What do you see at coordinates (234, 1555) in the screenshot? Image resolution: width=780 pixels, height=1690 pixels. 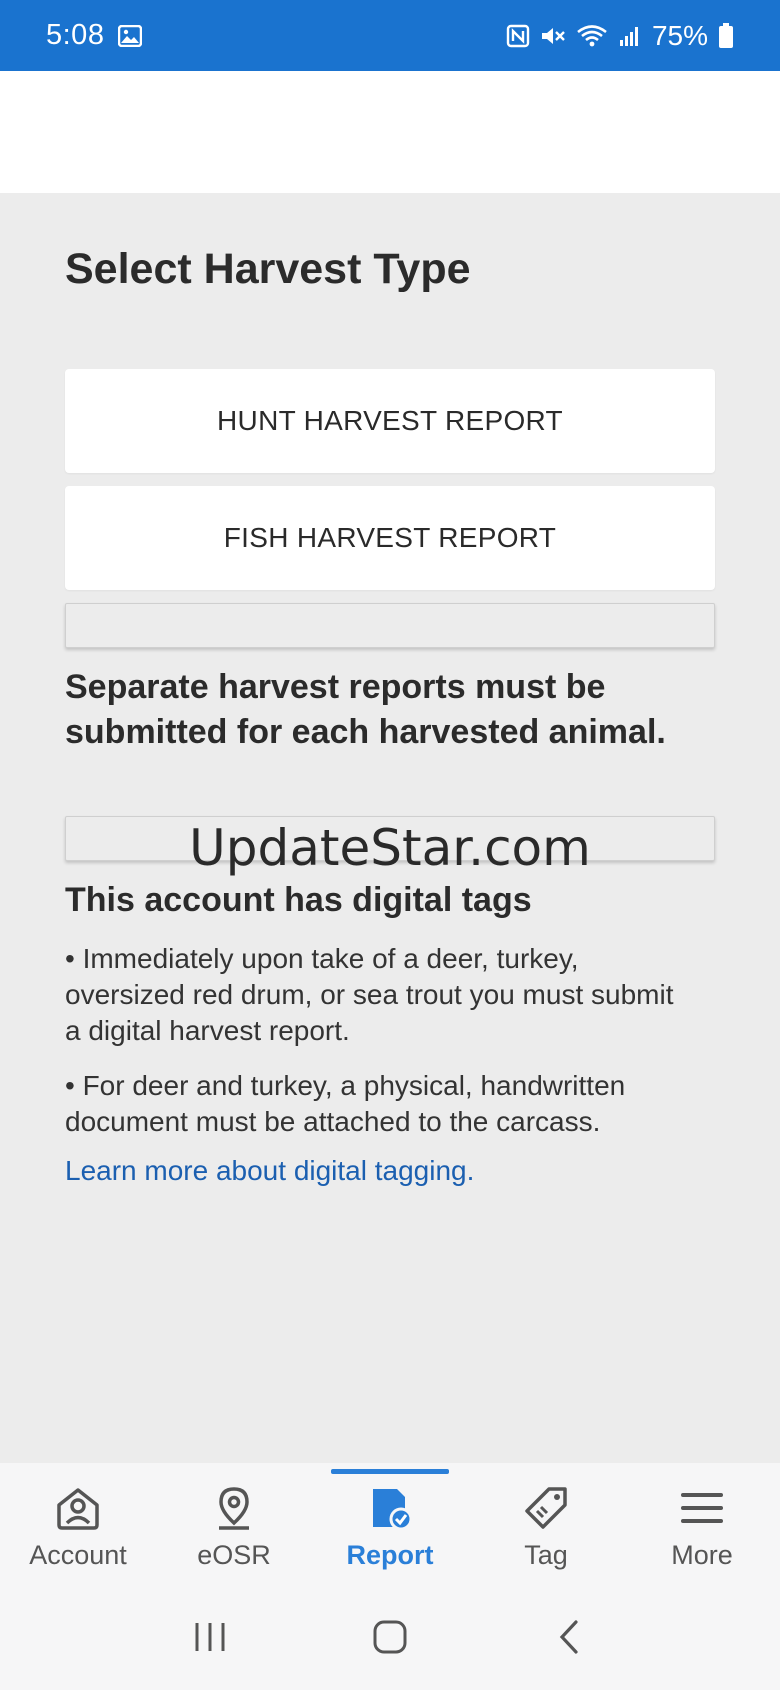 I see `nav-label-eosr: eOSR` at bounding box center [234, 1555].